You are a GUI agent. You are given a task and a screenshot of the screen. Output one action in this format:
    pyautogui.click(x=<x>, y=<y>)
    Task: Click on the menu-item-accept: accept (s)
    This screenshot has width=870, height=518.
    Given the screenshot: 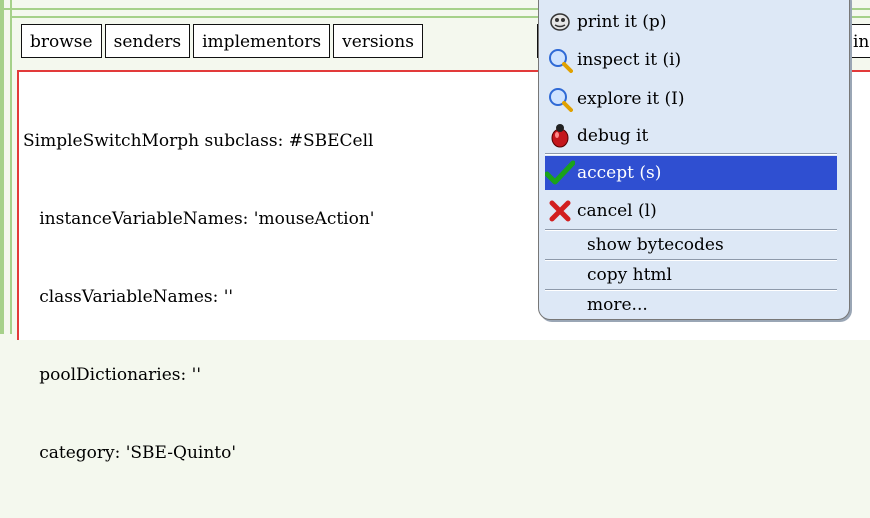 What is the action you would take?
    pyautogui.click(x=691, y=173)
    